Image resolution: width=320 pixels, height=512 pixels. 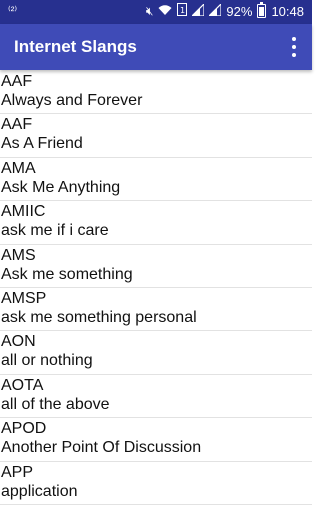 What do you see at coordinates (22, 385) in the screenshot?
I see `slang-abbreviation: AOTA` at bounding box center [22, 385].